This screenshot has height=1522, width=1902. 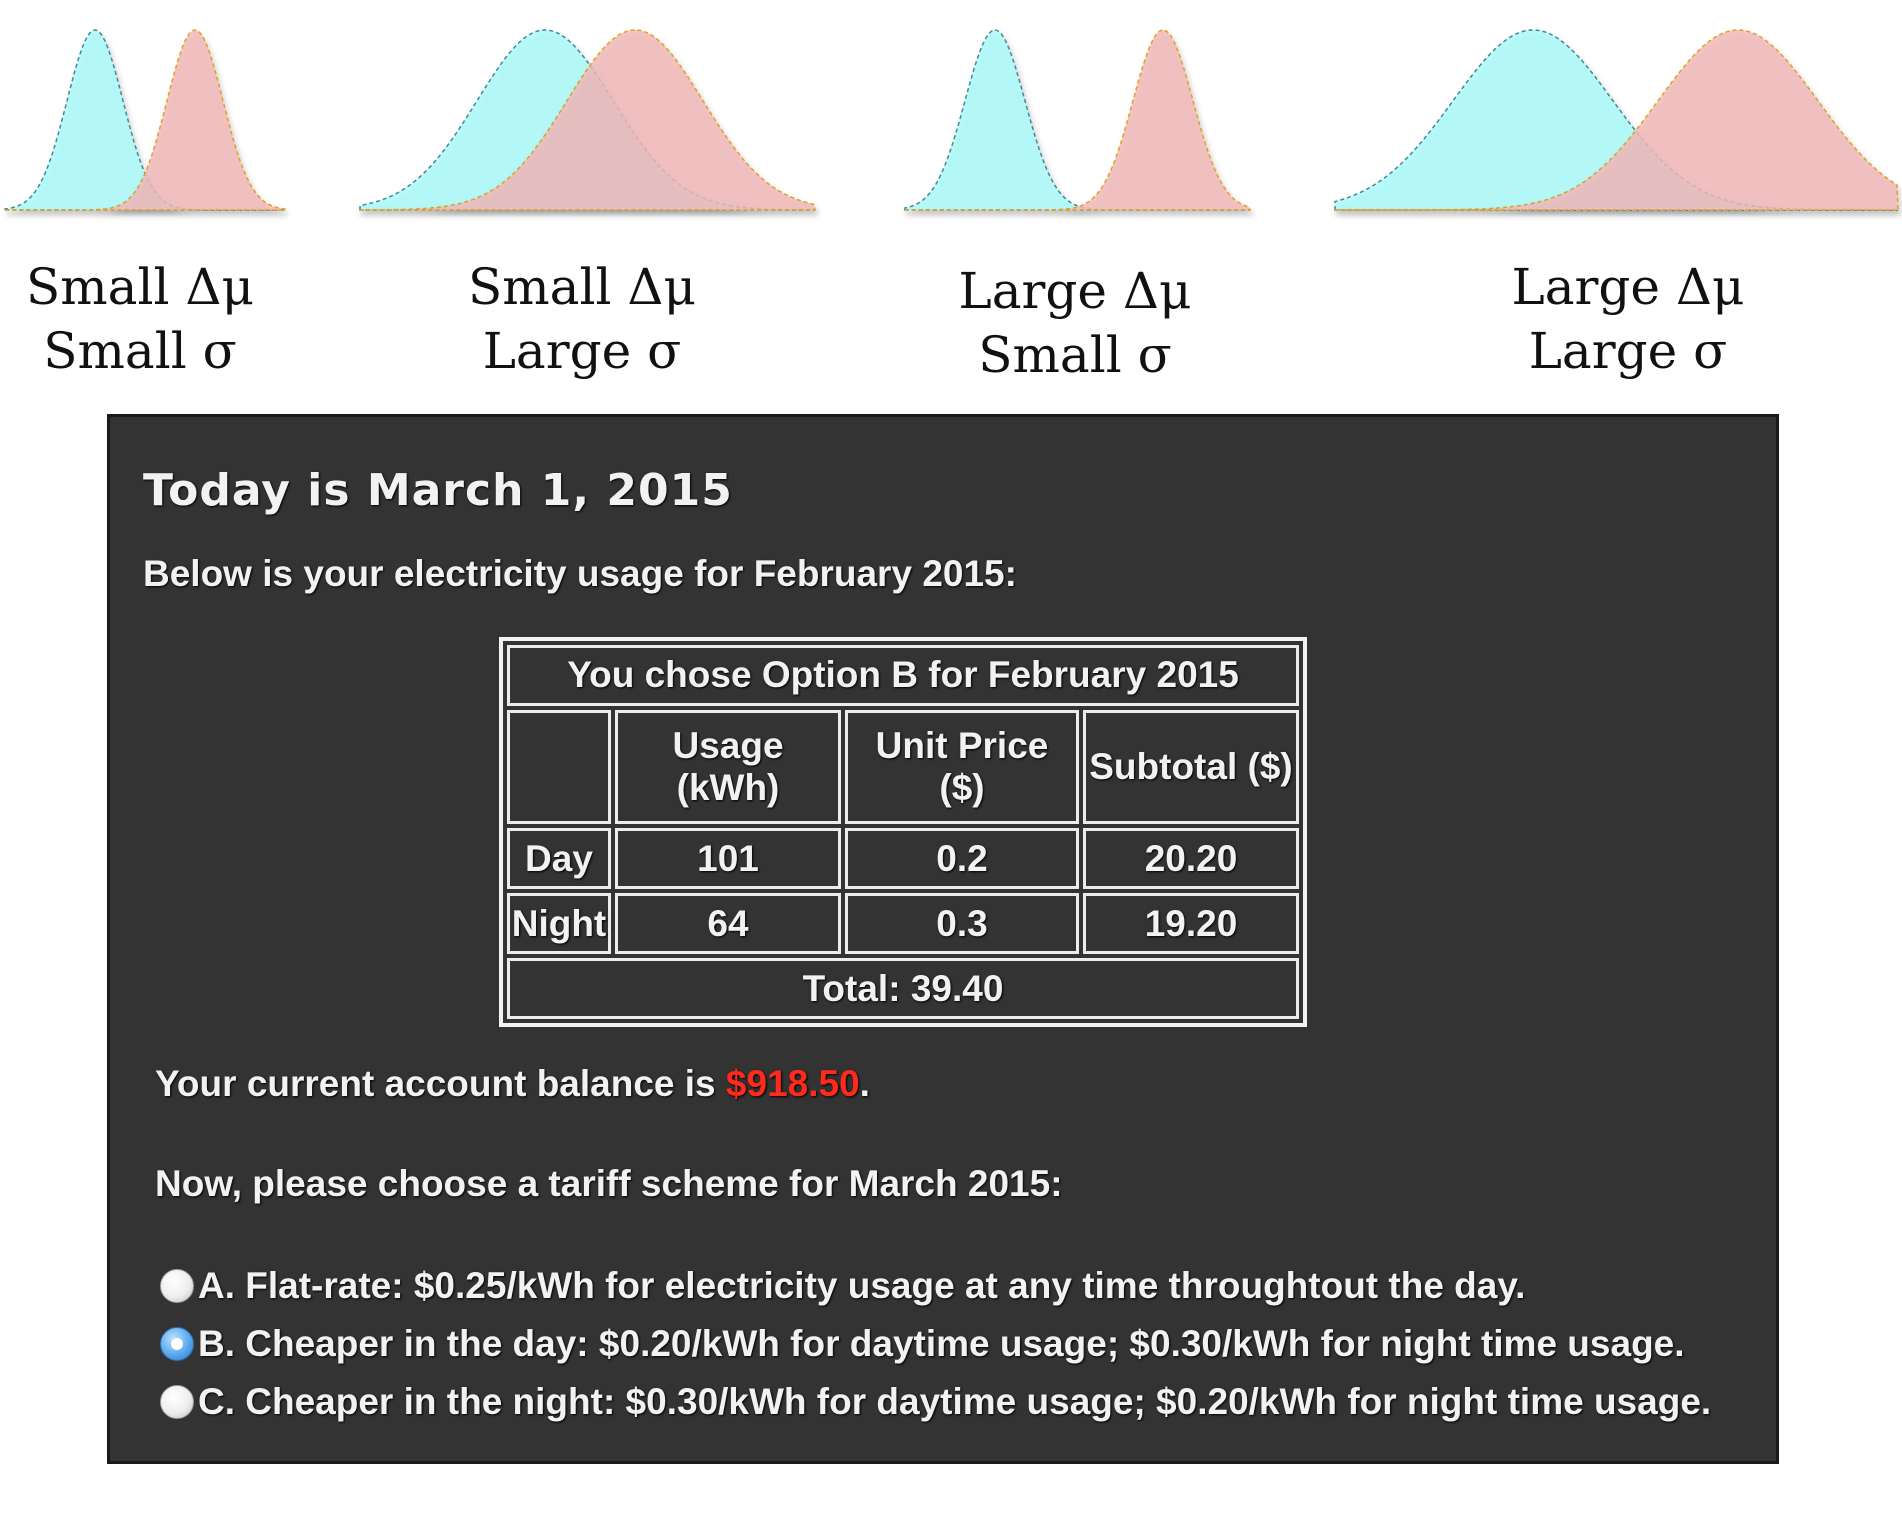 I want to click on distribution-curves-illustration, so click(x=951, y=120).